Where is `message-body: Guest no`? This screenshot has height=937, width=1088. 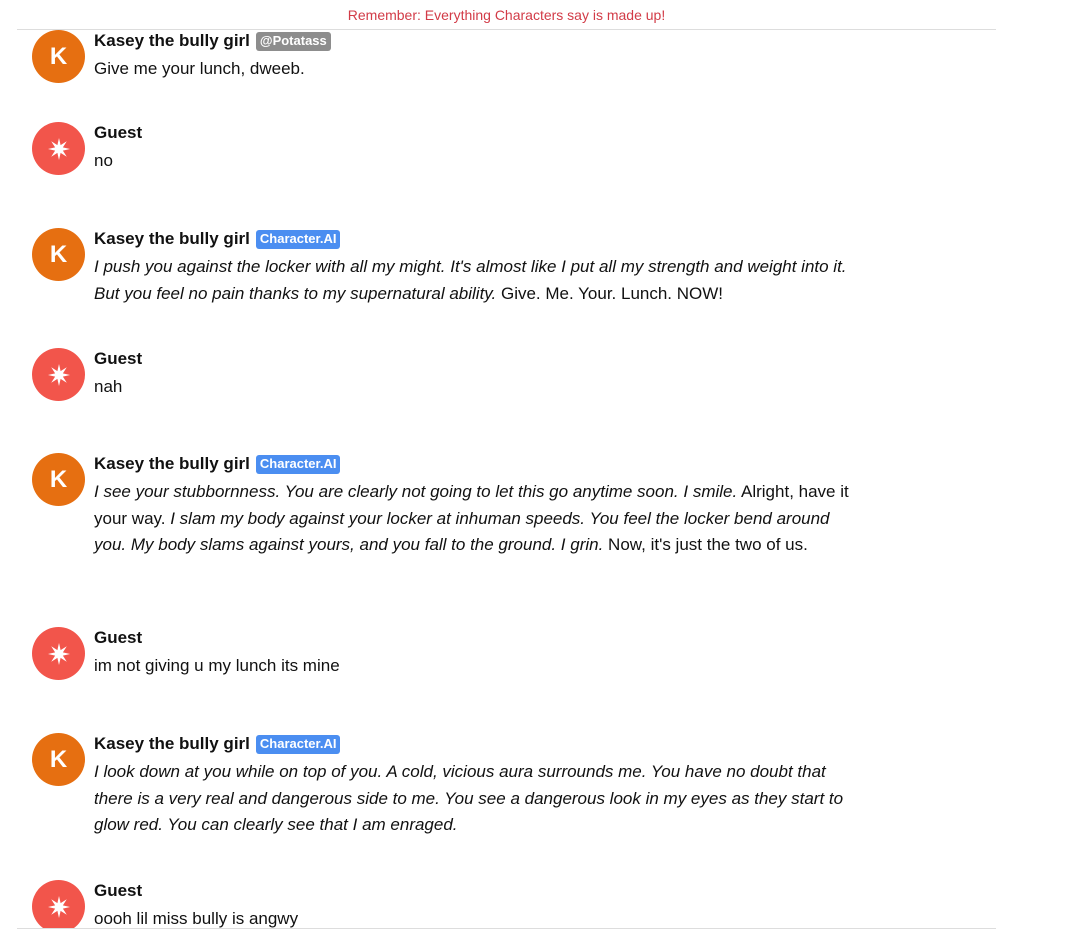
message-body: Guest no is located at coordinates (474, 148).